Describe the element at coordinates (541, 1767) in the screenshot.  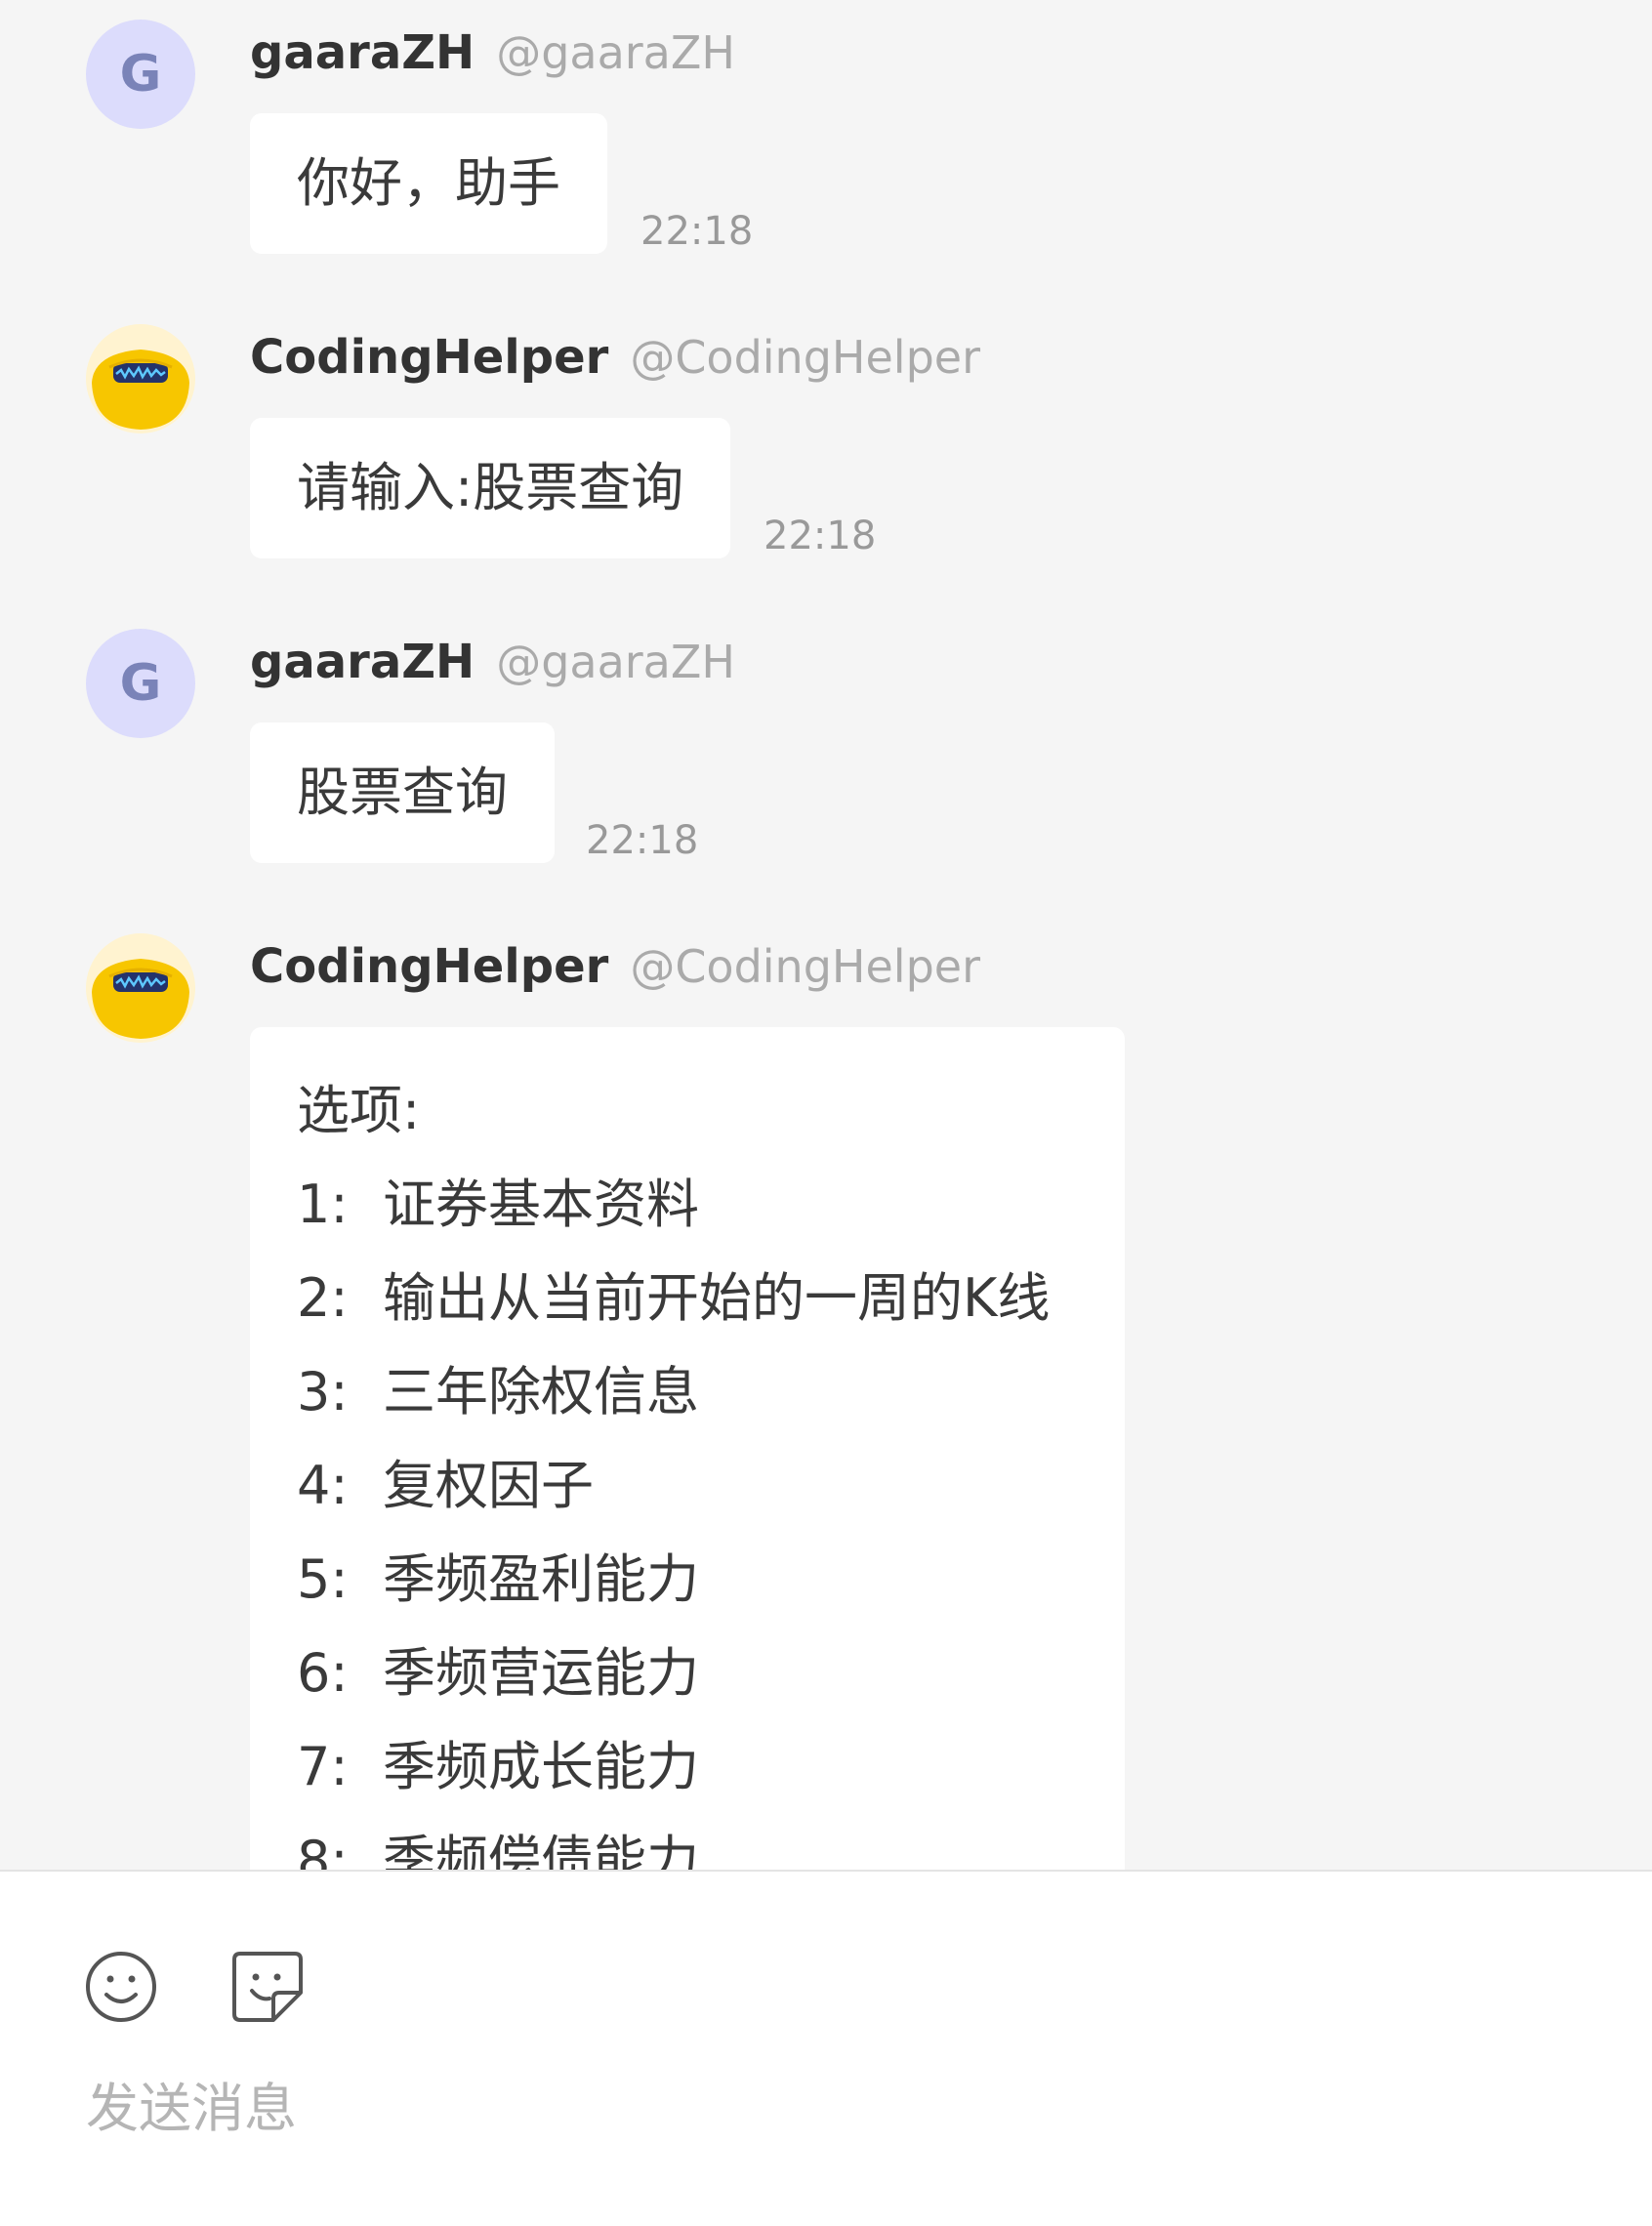
I see `option-label: 季频成长能力` at that location.